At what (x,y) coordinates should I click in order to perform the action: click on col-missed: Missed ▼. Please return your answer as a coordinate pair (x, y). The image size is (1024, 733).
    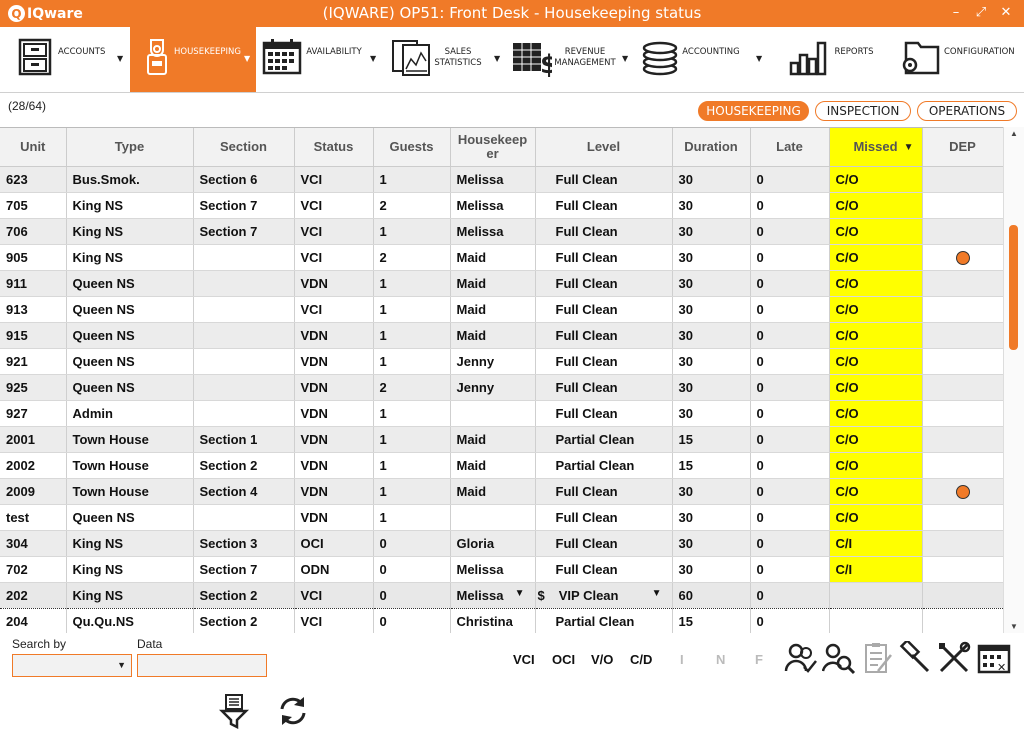
    Looking at the image, I should click on (876, 147).